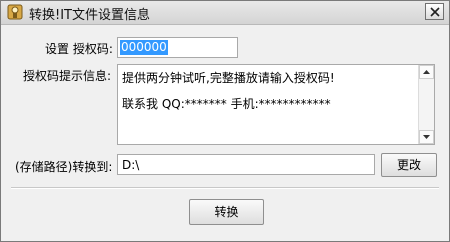  What do you see at coordinates (246, 164) in the screenshot?
I see `path-input: D:\` at bounding box center [246, 164].